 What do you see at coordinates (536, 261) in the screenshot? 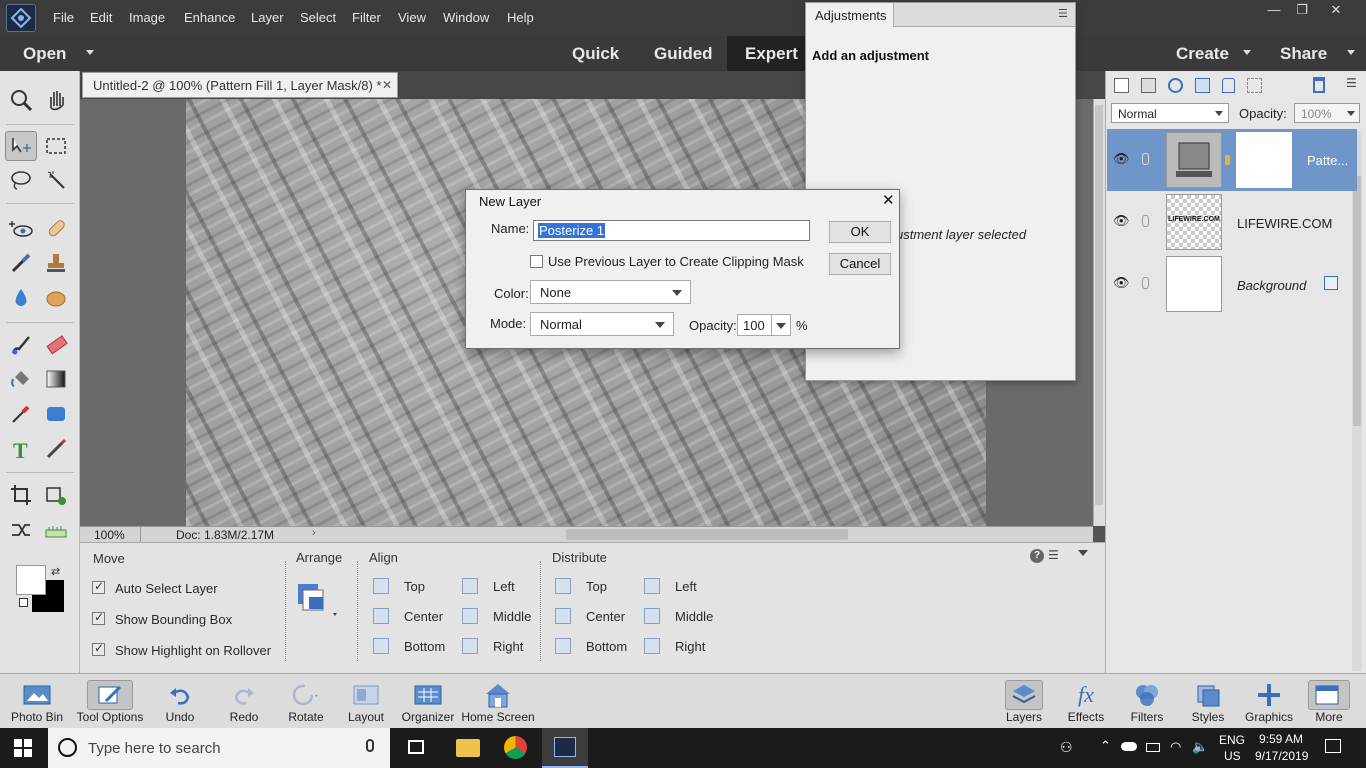
I see `clipping-mask-checkbox` at bounding box center [536, 261].